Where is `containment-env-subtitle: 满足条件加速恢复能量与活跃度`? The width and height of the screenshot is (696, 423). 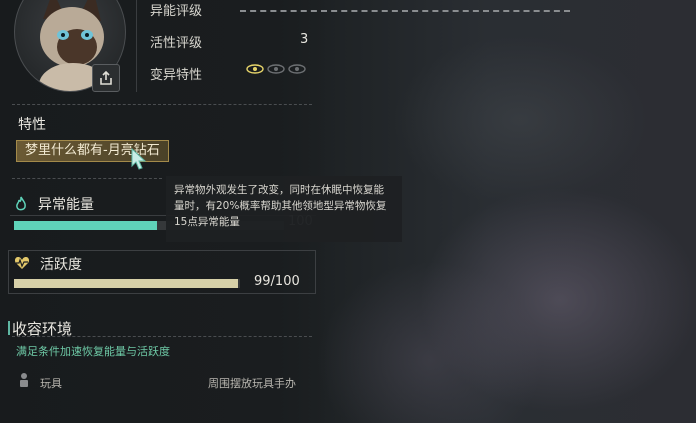
containment-env-subtitle: 满足条件加速恢复能量与活跃度 is located at coordinates (93, 351).